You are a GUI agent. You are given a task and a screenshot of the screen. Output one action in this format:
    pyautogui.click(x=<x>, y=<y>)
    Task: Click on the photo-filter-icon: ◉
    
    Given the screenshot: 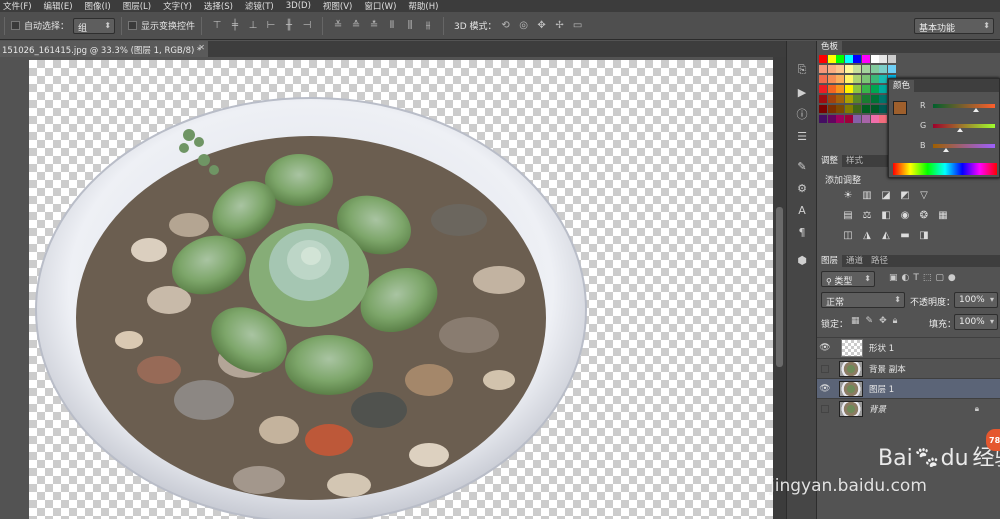 What is the action you would take?
    pyautogui.click(x=905, y=215)
    